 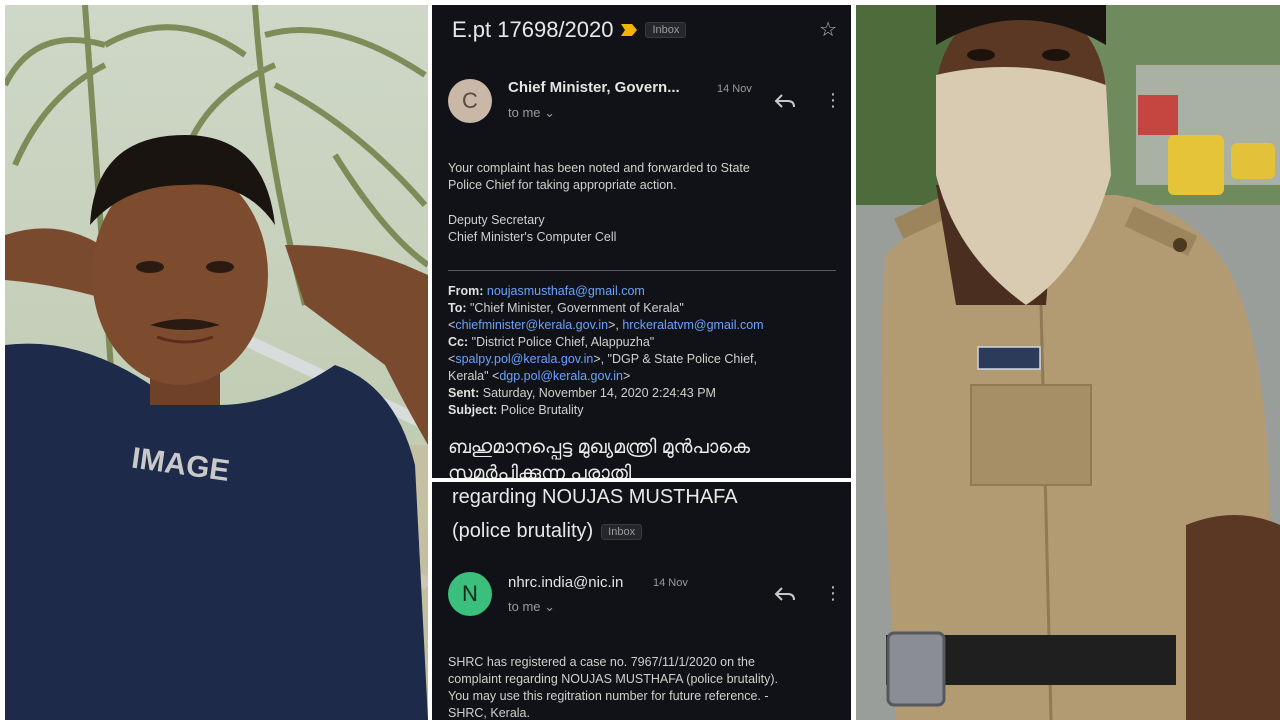 I want to click on email-subject-row: (police brutality) Inbox, so click(x=547, y=531).